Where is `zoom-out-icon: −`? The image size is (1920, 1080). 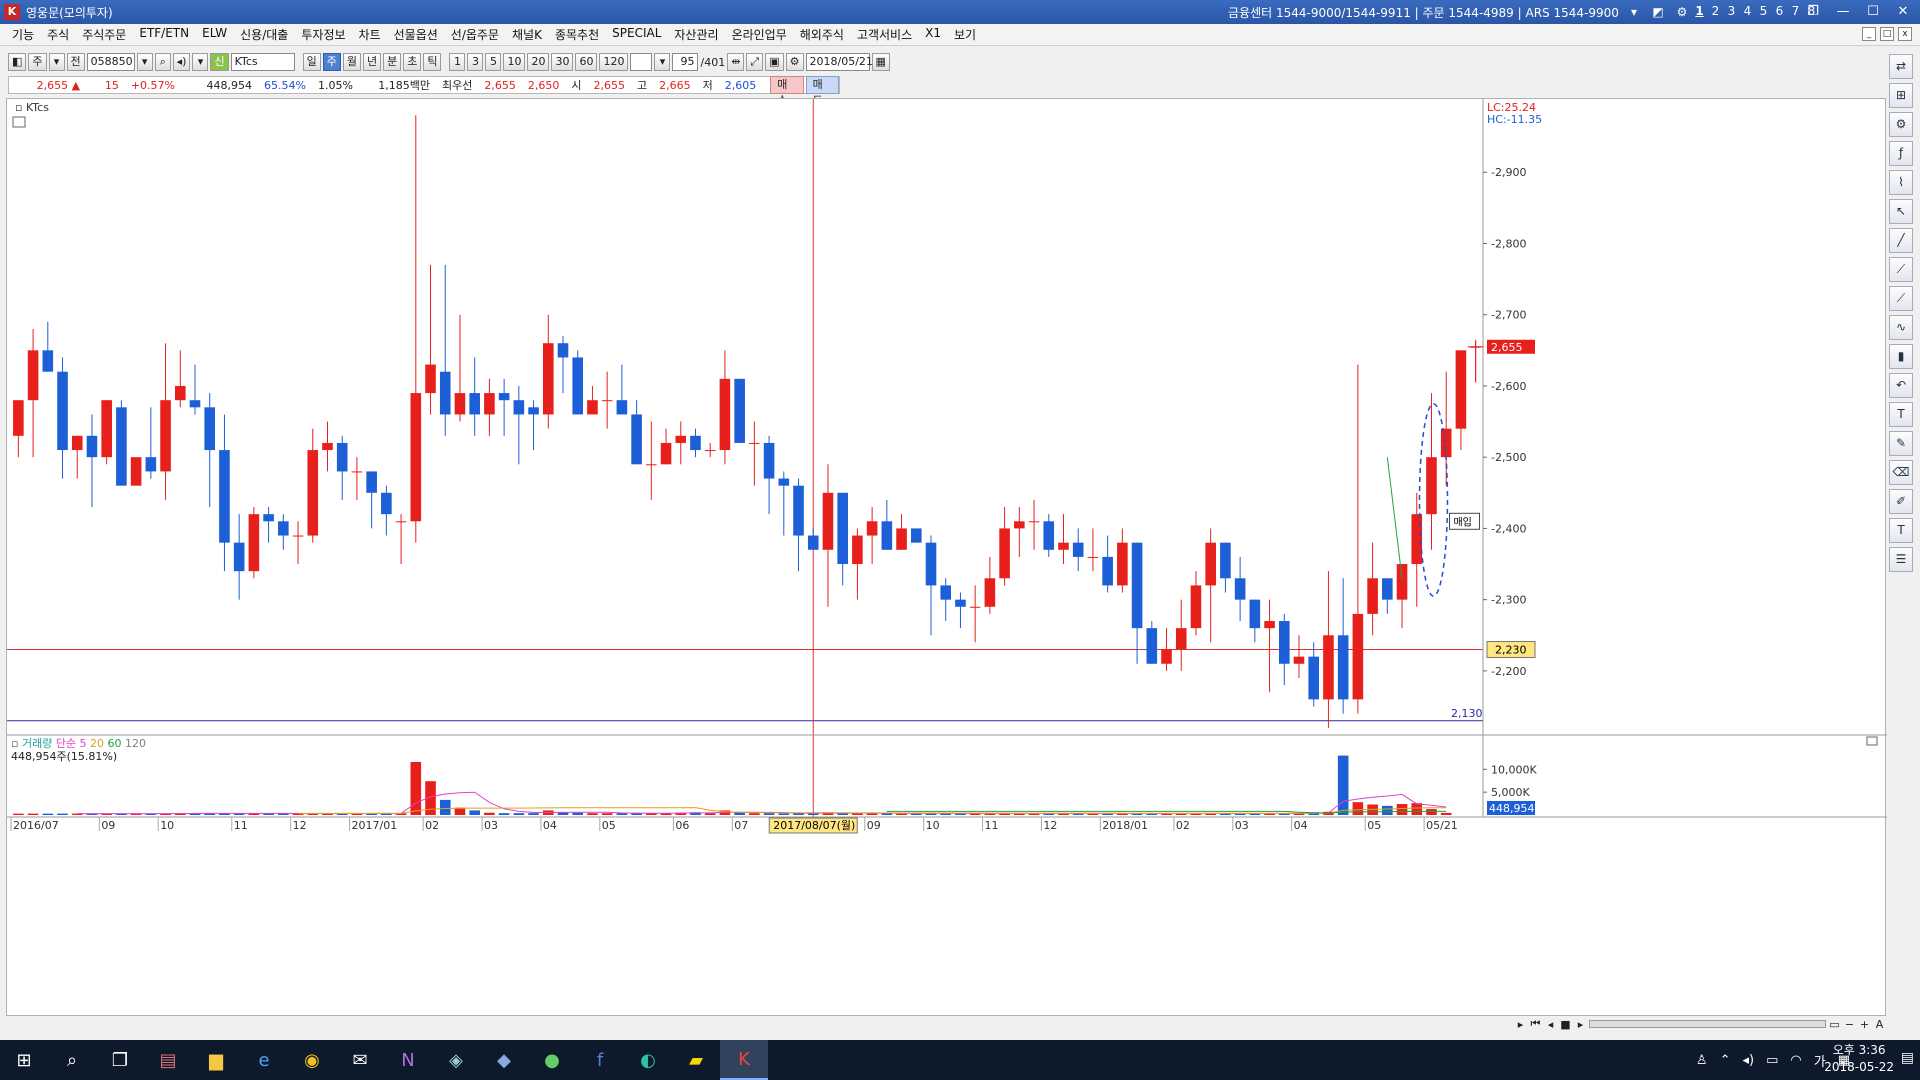
zoom-out-icon: − is located at coordinates (1849, 1024).